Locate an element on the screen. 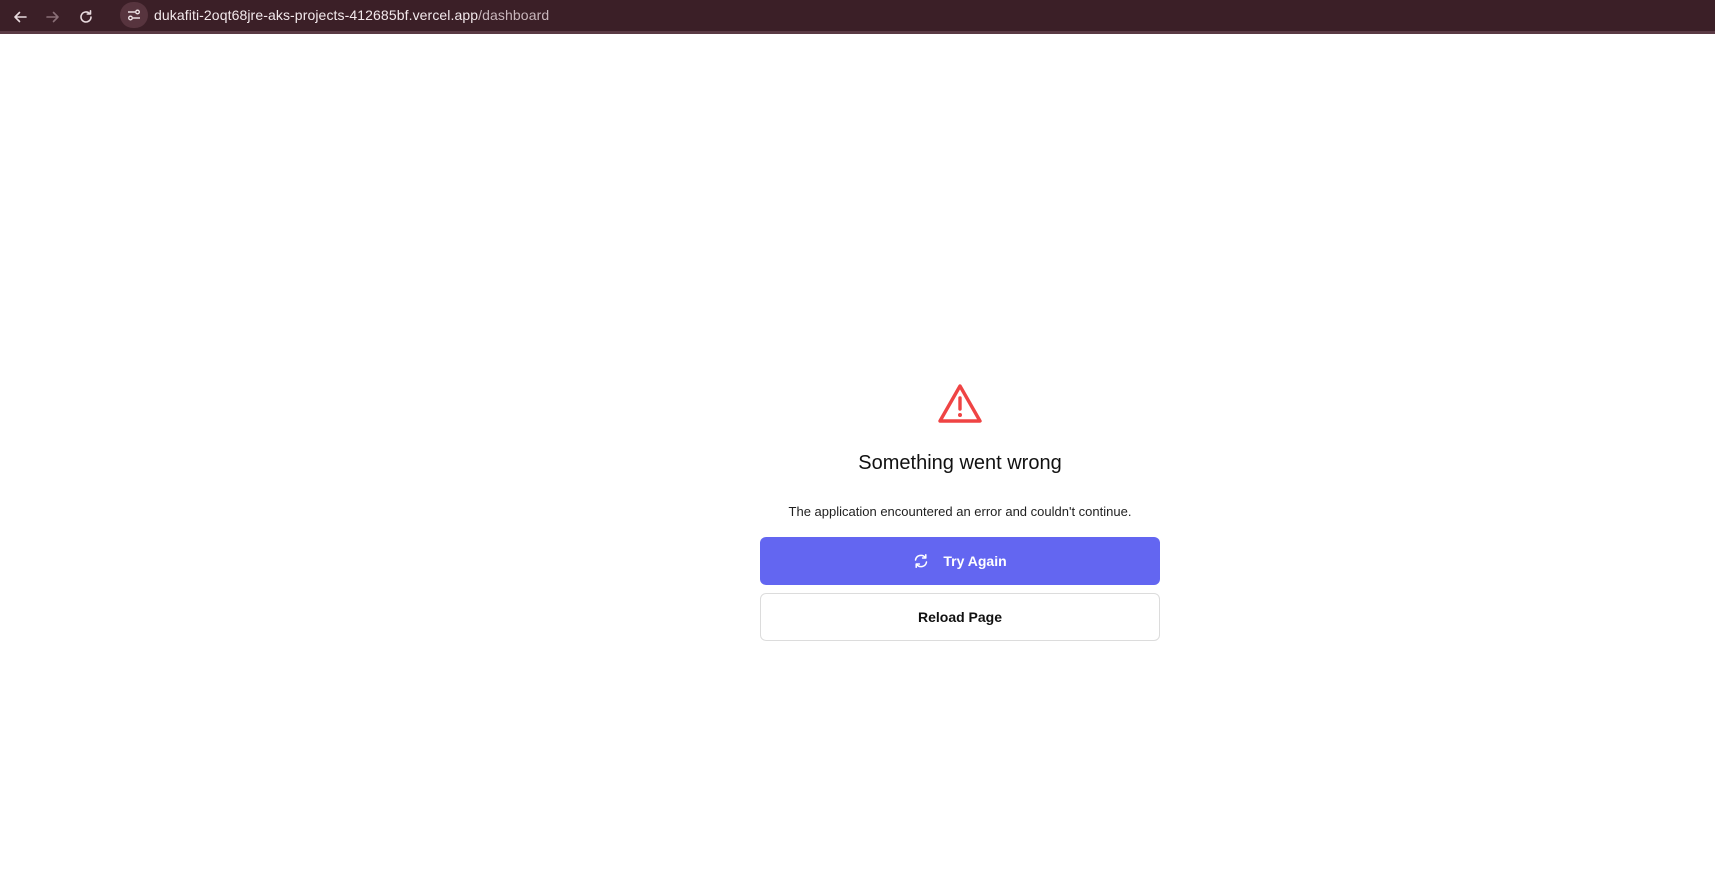 The width and height of the screenshot is (1715, 873). refresh-icon is located at coordinates (921, 561).